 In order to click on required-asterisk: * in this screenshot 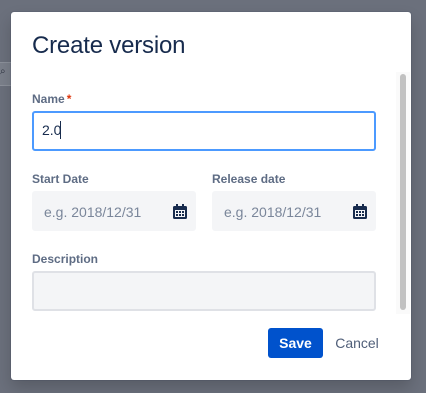, I will do `click(69, 99)`.